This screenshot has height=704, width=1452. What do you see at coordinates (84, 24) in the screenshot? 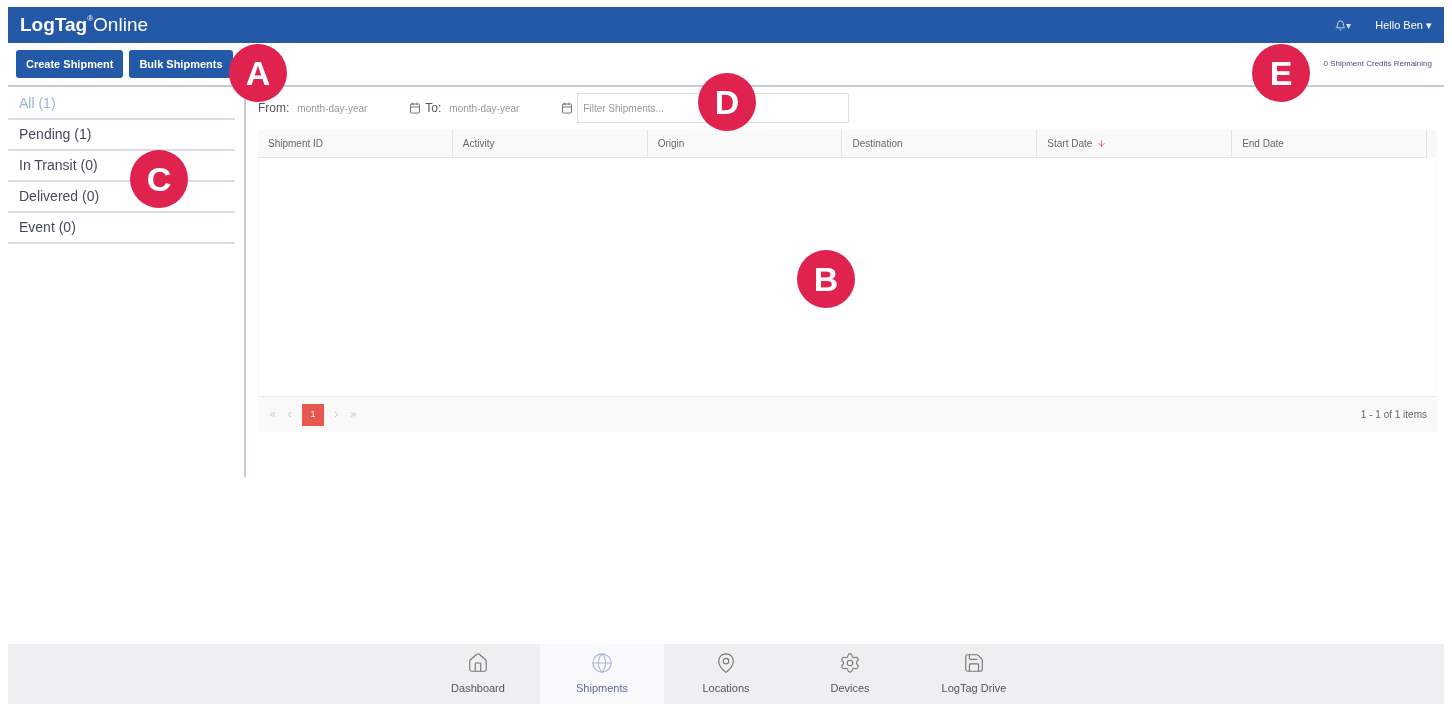
I see `app-logo: LogTag®Online` at bounding box center [84, 24].